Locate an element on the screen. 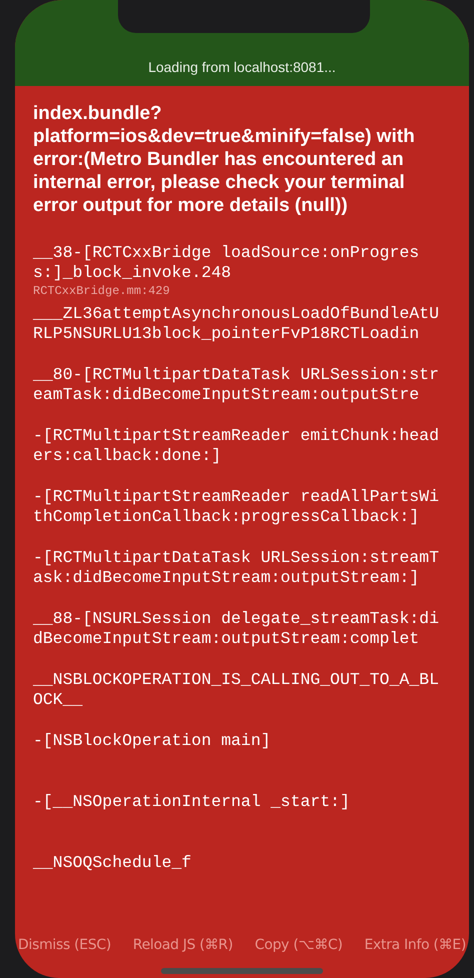 This screenshot has height=978, width=474. stack-frame-method: -[RCTMultipartStreamReader emitChunk:headers:callback:done:] is located at coordinates (236, 446).